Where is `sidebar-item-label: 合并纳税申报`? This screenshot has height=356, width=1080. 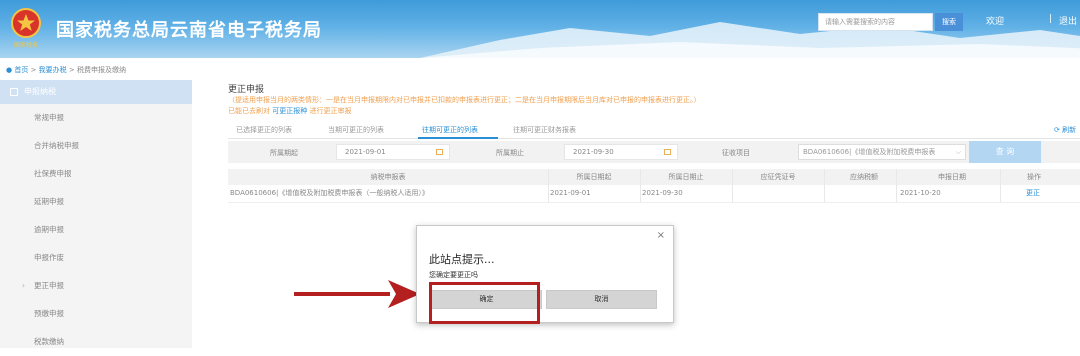
sidebar-item-label: 合并纳税申报 is located at coordinates (56, 145).